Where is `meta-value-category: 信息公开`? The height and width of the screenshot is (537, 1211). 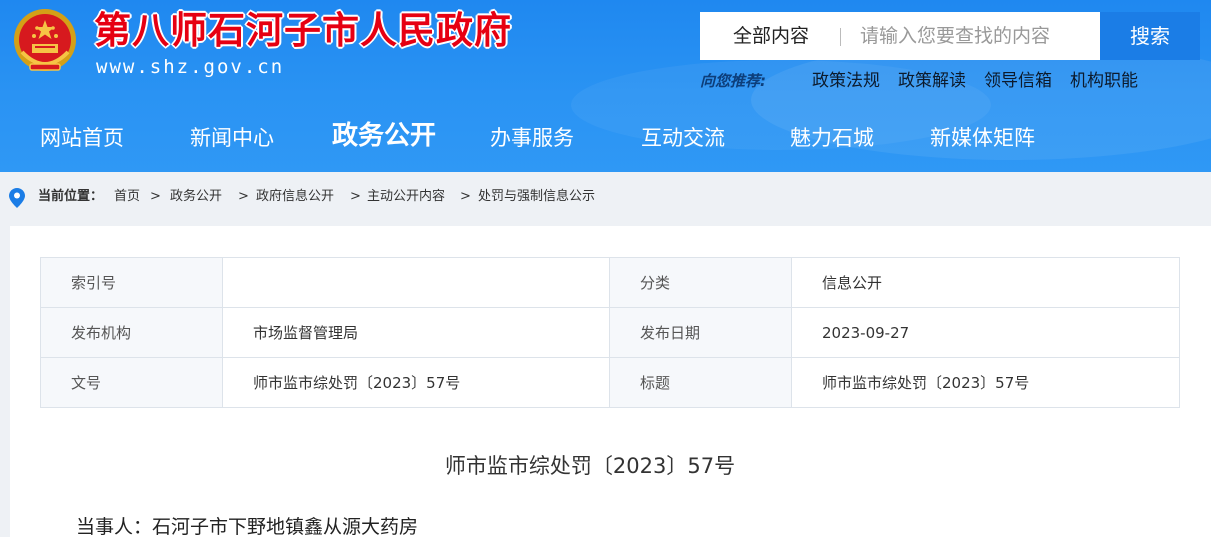
meta-value-category: 信息公开 is located at coordinates (985, 282).